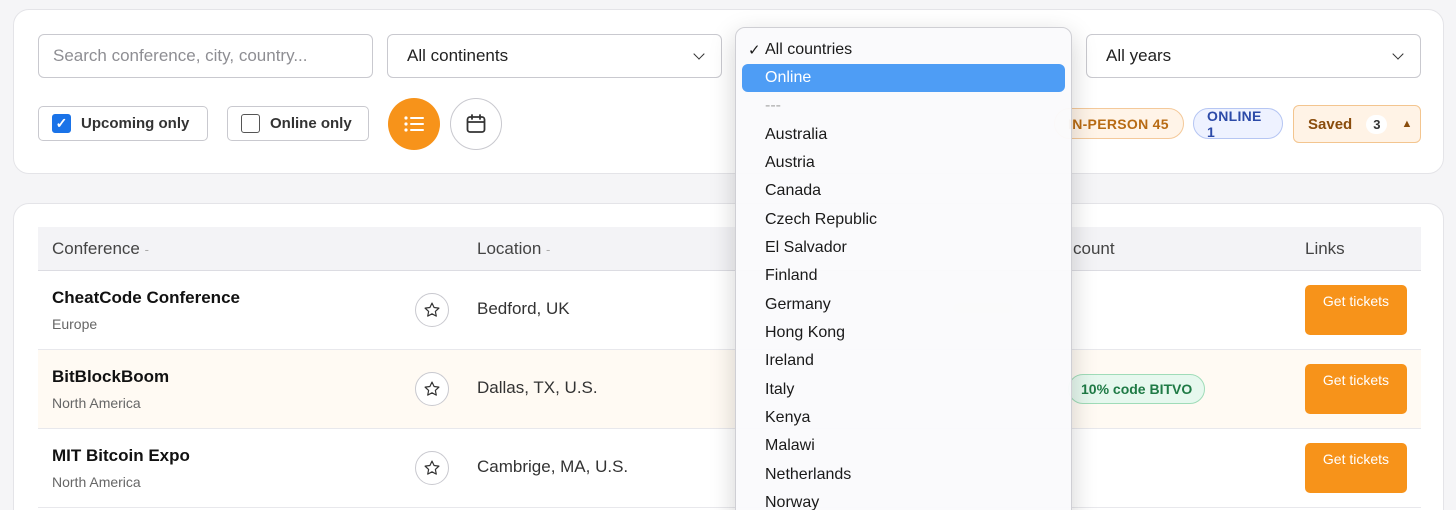  I want to click on country-option: Australia, so click(903, 135).